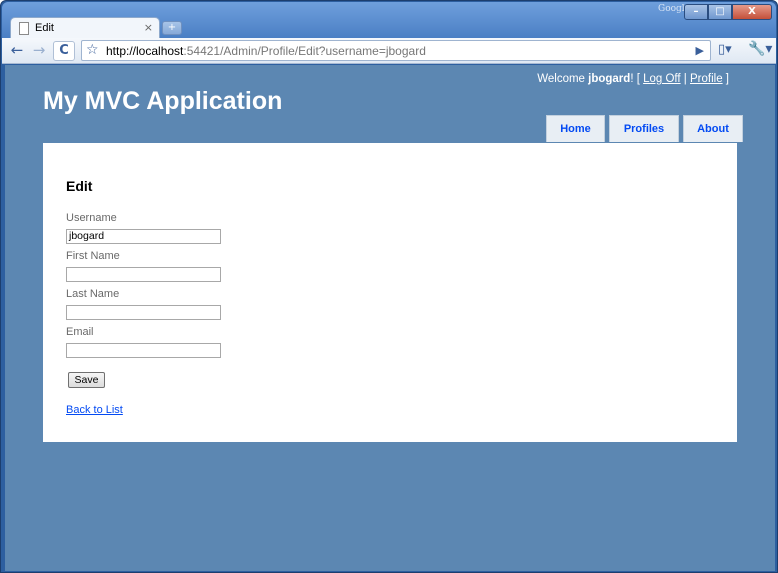  Describe the element at coordinates (143, 312) in the screenshot. I see `last-name-field` at that location.